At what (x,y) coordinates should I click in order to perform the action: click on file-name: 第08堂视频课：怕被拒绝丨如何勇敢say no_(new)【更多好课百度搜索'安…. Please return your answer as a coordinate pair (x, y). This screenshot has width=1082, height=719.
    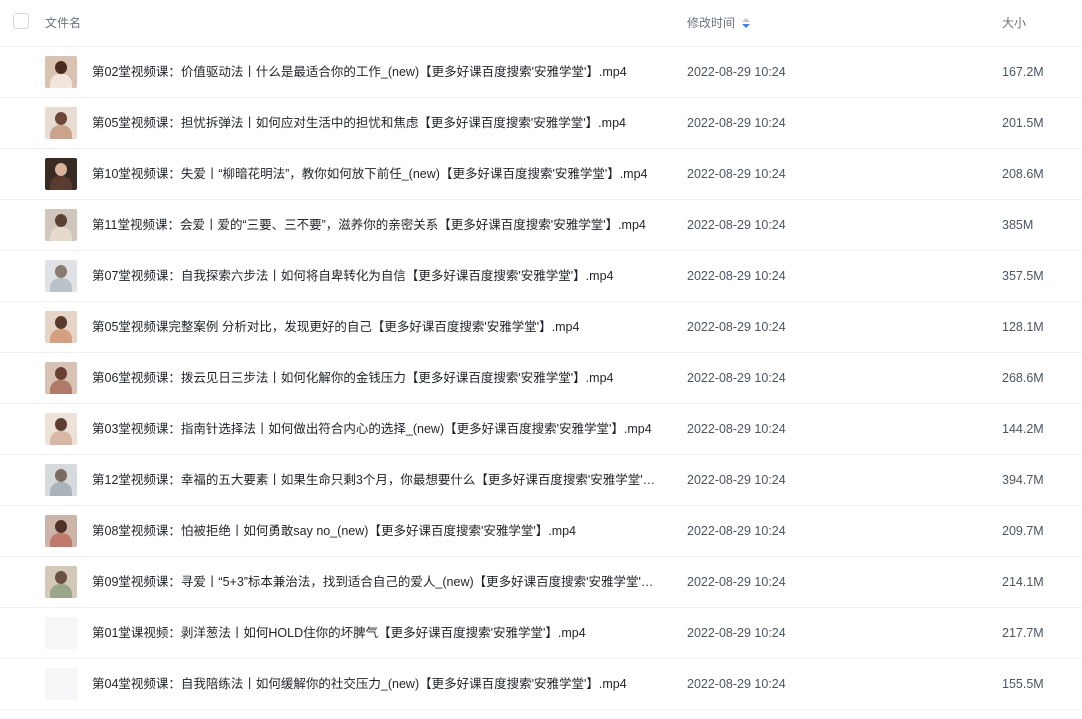
    Looking at the image, I should click on (377, 531).